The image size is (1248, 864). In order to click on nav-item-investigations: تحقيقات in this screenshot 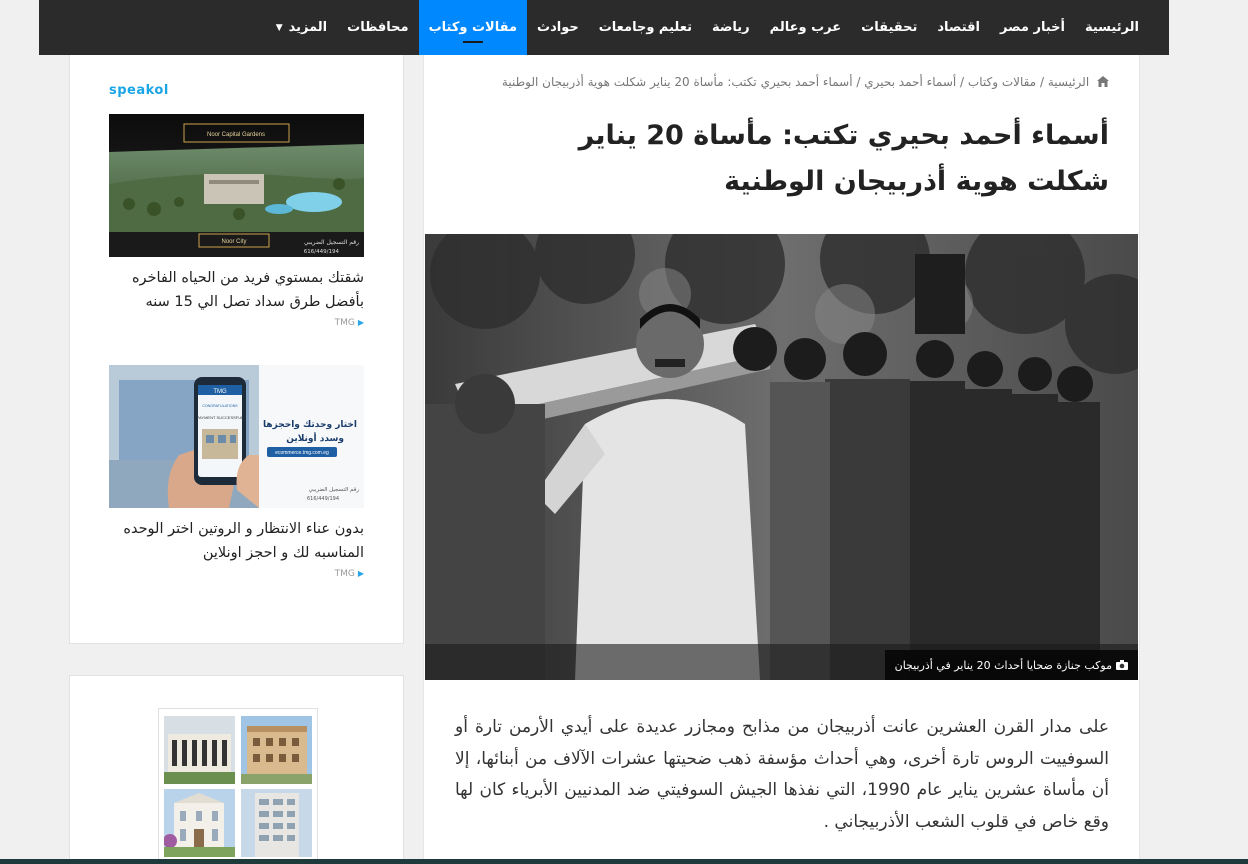, I will do `click(889, 27)`.